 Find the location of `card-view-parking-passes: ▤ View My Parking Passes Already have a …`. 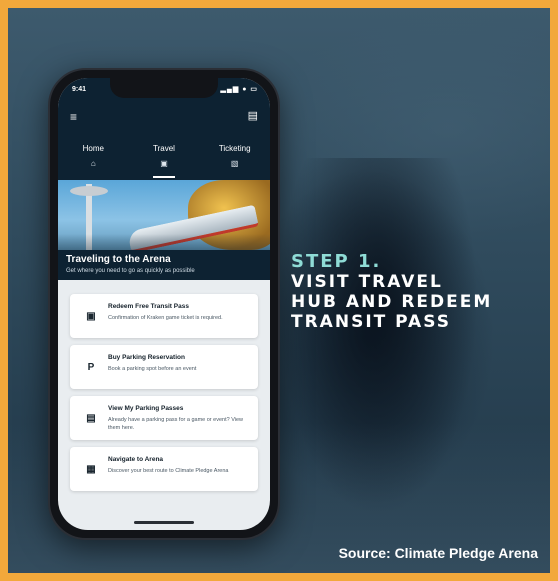

card-view-parking-passes: ▤ View My Parking Passes Already have a … is located at coordinates (164, 418).